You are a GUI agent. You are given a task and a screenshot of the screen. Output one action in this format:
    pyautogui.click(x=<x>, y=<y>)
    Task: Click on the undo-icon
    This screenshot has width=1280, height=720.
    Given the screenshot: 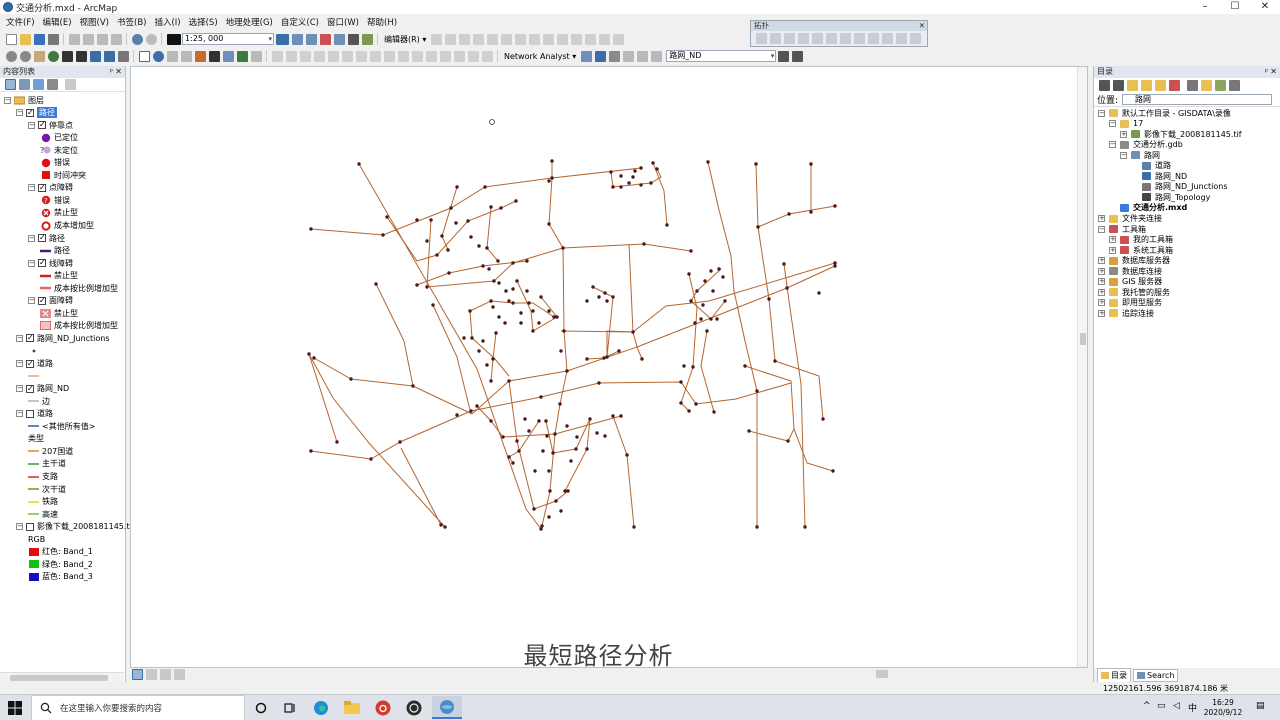 What is the action you would take?
    pyautogui.click(x=137, y=39)
    